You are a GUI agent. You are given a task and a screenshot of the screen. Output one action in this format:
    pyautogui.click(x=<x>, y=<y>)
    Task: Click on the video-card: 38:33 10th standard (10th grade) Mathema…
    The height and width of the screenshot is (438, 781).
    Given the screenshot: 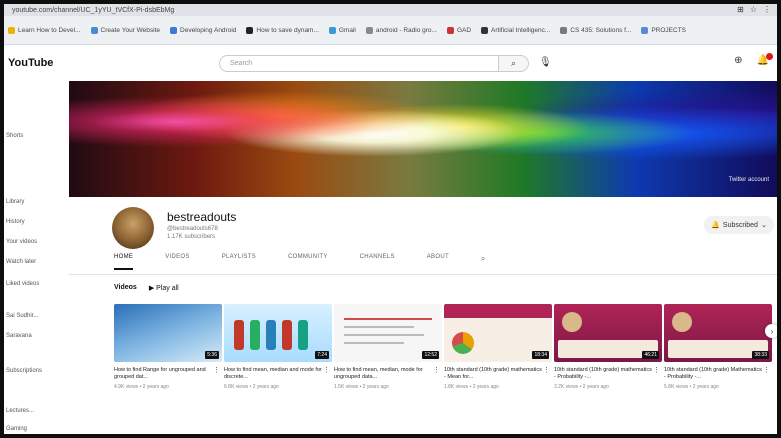 What is the action you would take?
    pyautogui.click(x=718, y=347)
    